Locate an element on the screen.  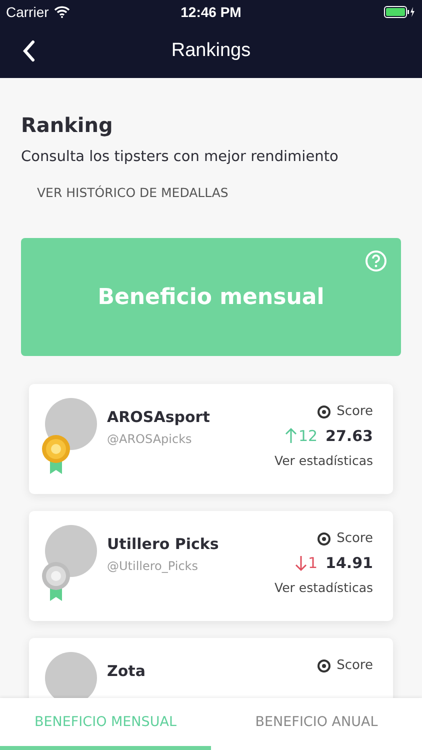
tipster-card: Utillero Picks @Utillero_Picks Score 1 14.91 Ver estadísticas is located at coordinates (211, 566).